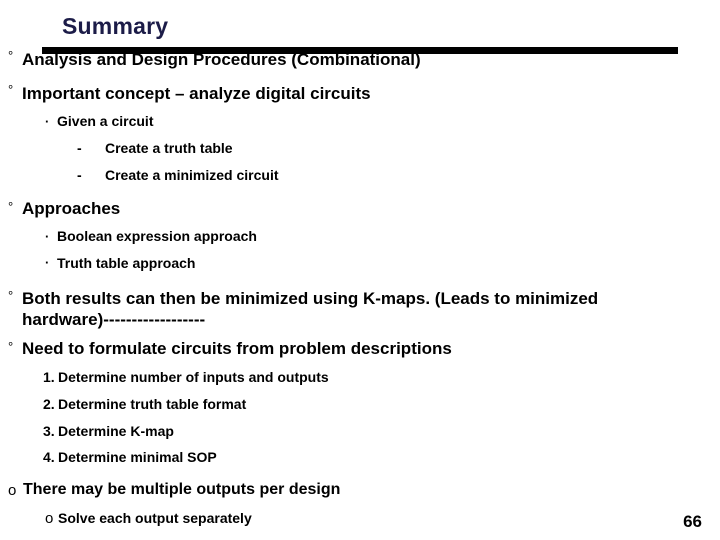 Image resolution: width=720 pixels, height=540 pixels. Describe the element at coordinates (692, 521) in the screenshot. I see `page-number: 66` at that location.